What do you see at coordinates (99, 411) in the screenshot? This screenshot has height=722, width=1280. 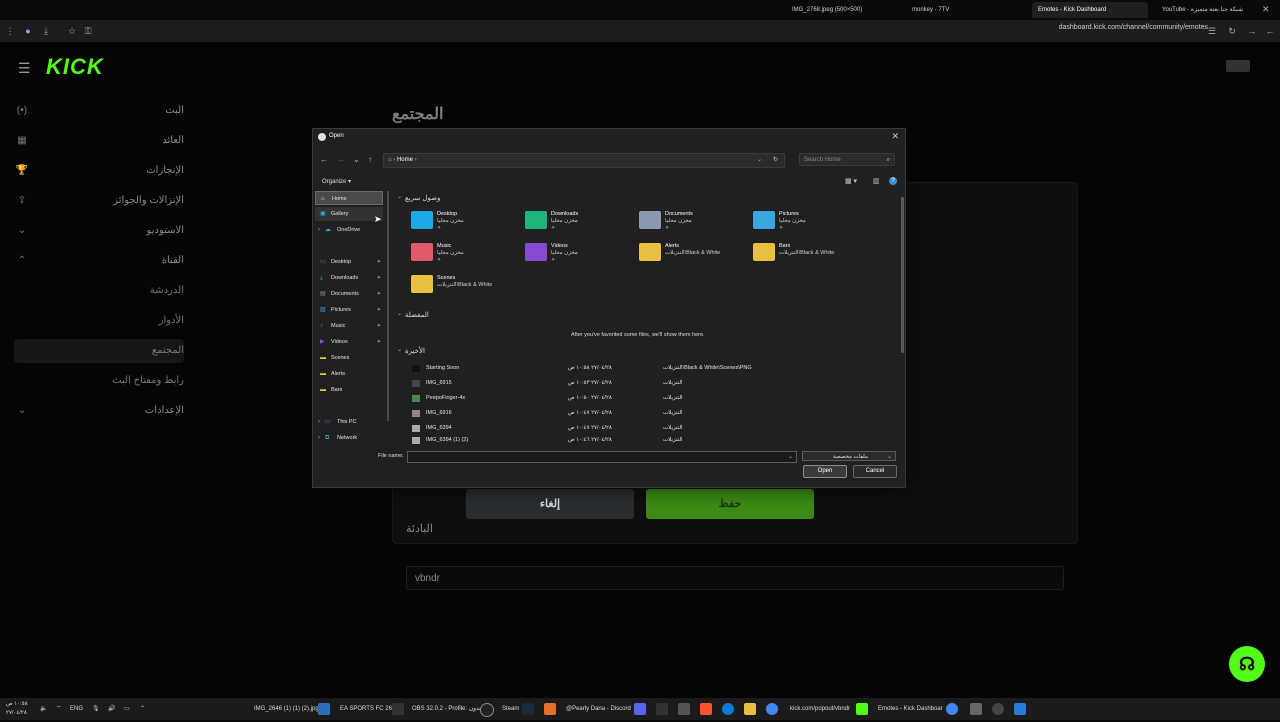 I see `sidebar-item-settings: ⌄ الإعدادات` at bounding box center [99, 411].